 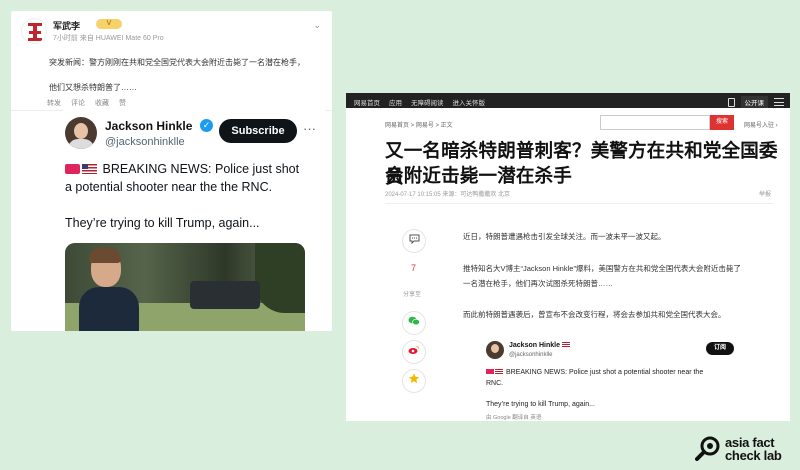 What do you see at coordinates (655, 122) in the screenshot?
I see `search-input` at bounding box center [655, 122].